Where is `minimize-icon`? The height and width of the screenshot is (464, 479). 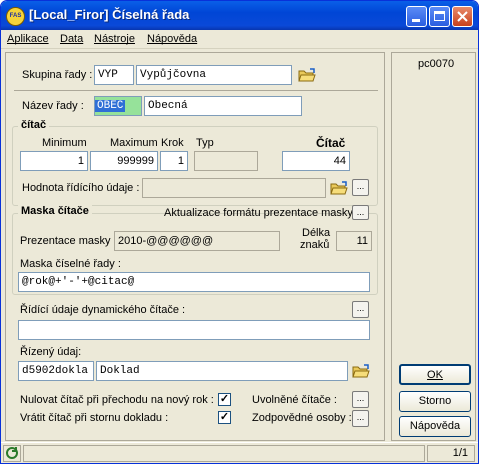 minimize-icon is located at coordinates (416, 20).